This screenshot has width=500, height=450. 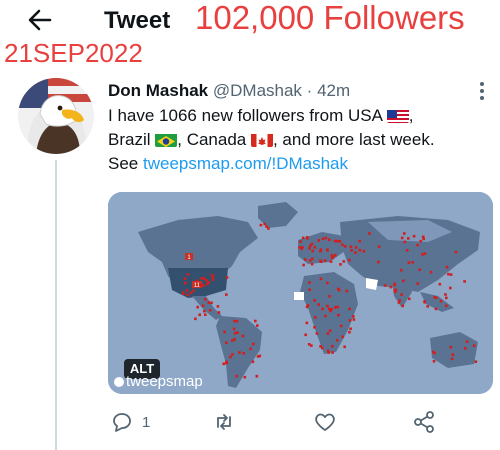 I want to click on avatar, so click(x=56, y=116).